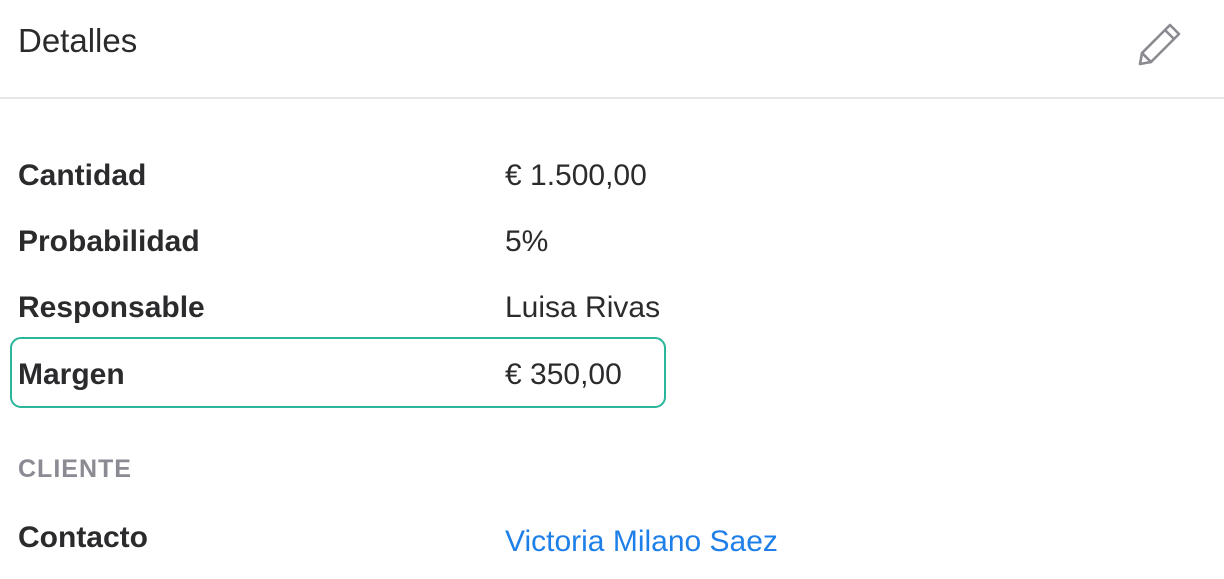 The width and height of the screenshot is (1224, 579). I want to click on detail-row-contacto: Contacto Victoria Milano Saez, so click(468, 538).